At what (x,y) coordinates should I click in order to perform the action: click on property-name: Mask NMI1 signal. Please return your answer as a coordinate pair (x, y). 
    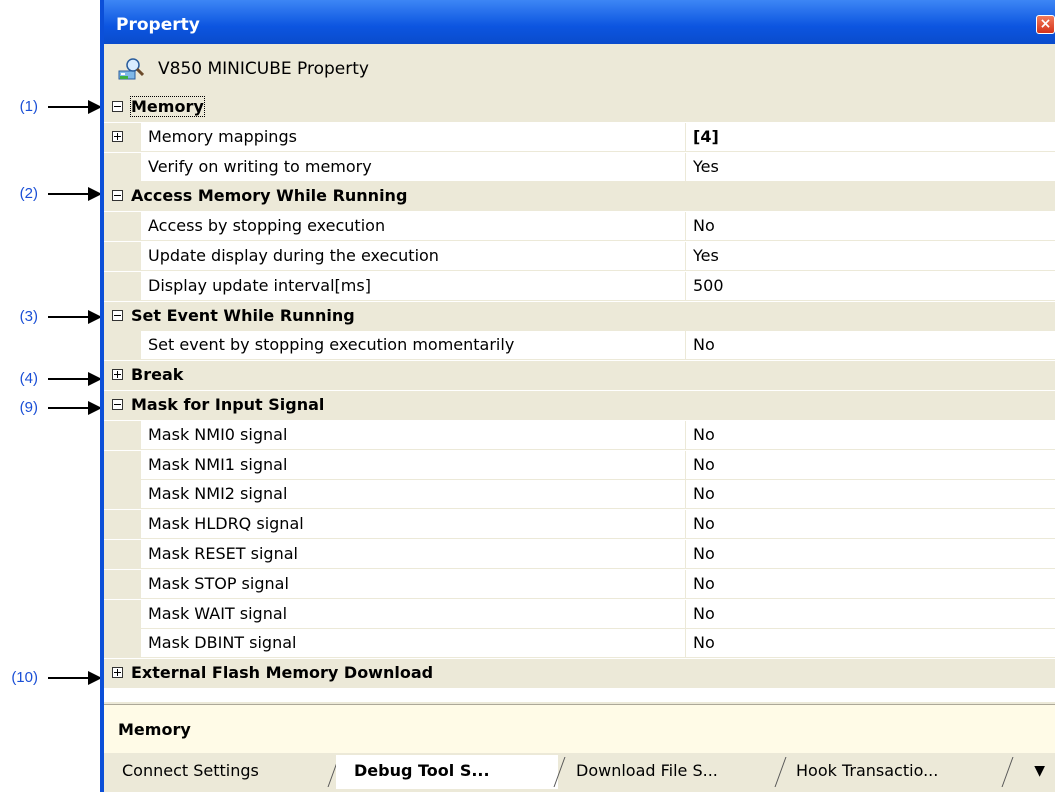
    Looking at the image, I should click on (218, 464).